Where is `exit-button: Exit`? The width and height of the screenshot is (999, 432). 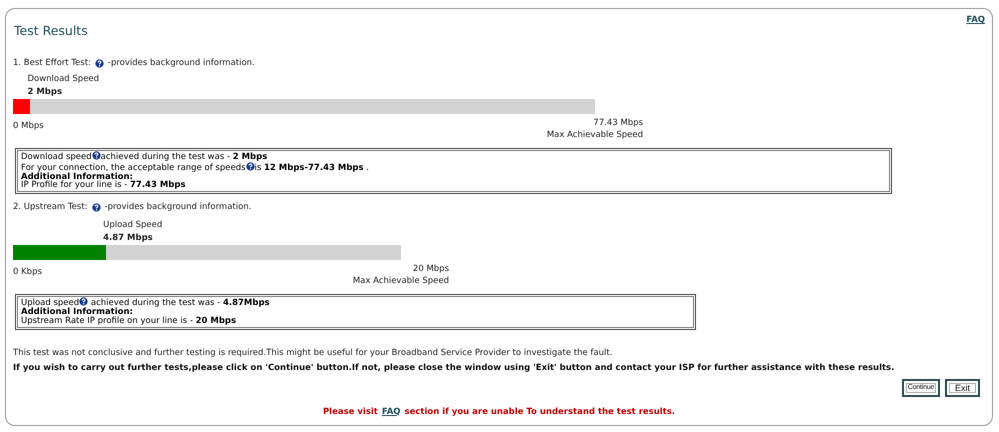
exit-button: Exit is located at coordinates (962, 387).